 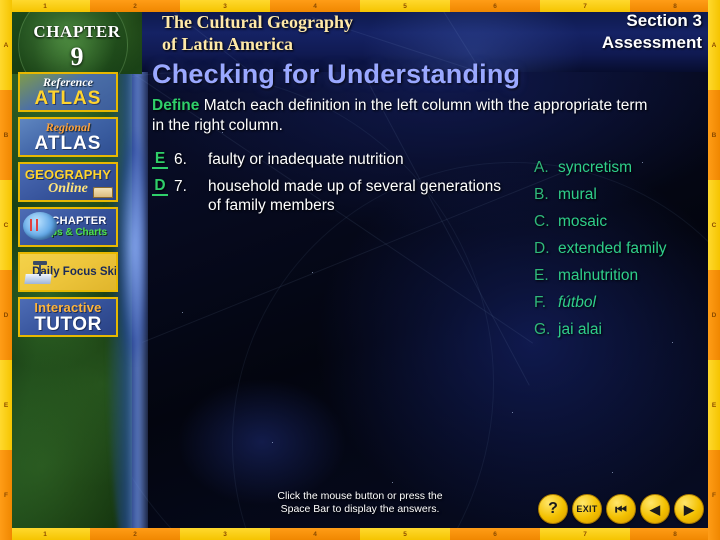 I want to click on term-row: E. malnutrition, so click(x=621, y=275).